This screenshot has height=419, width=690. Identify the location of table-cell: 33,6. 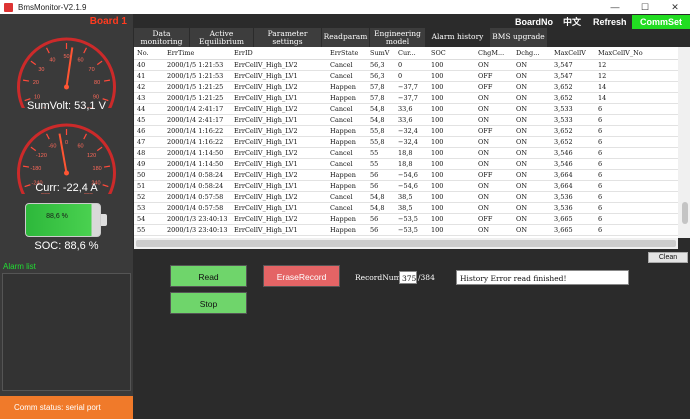
(411, 109).